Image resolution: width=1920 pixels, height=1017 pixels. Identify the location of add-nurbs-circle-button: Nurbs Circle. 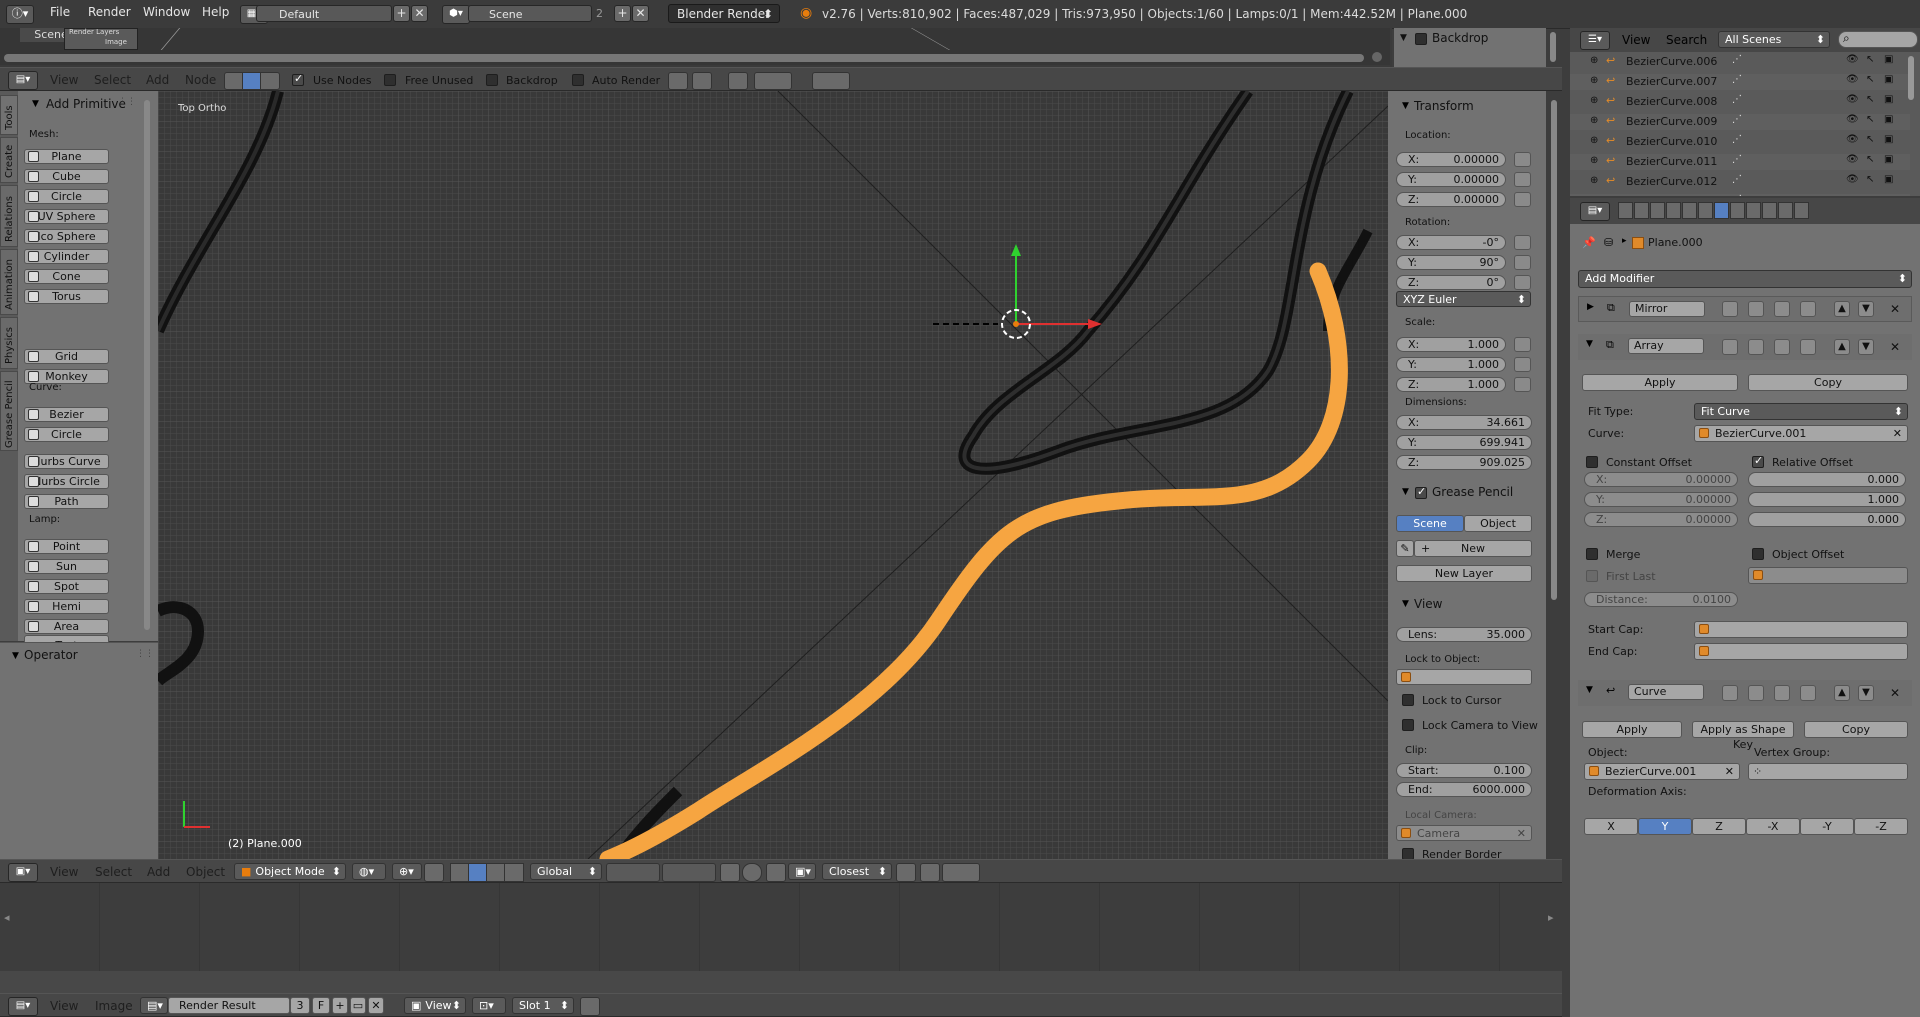
(66, 481).